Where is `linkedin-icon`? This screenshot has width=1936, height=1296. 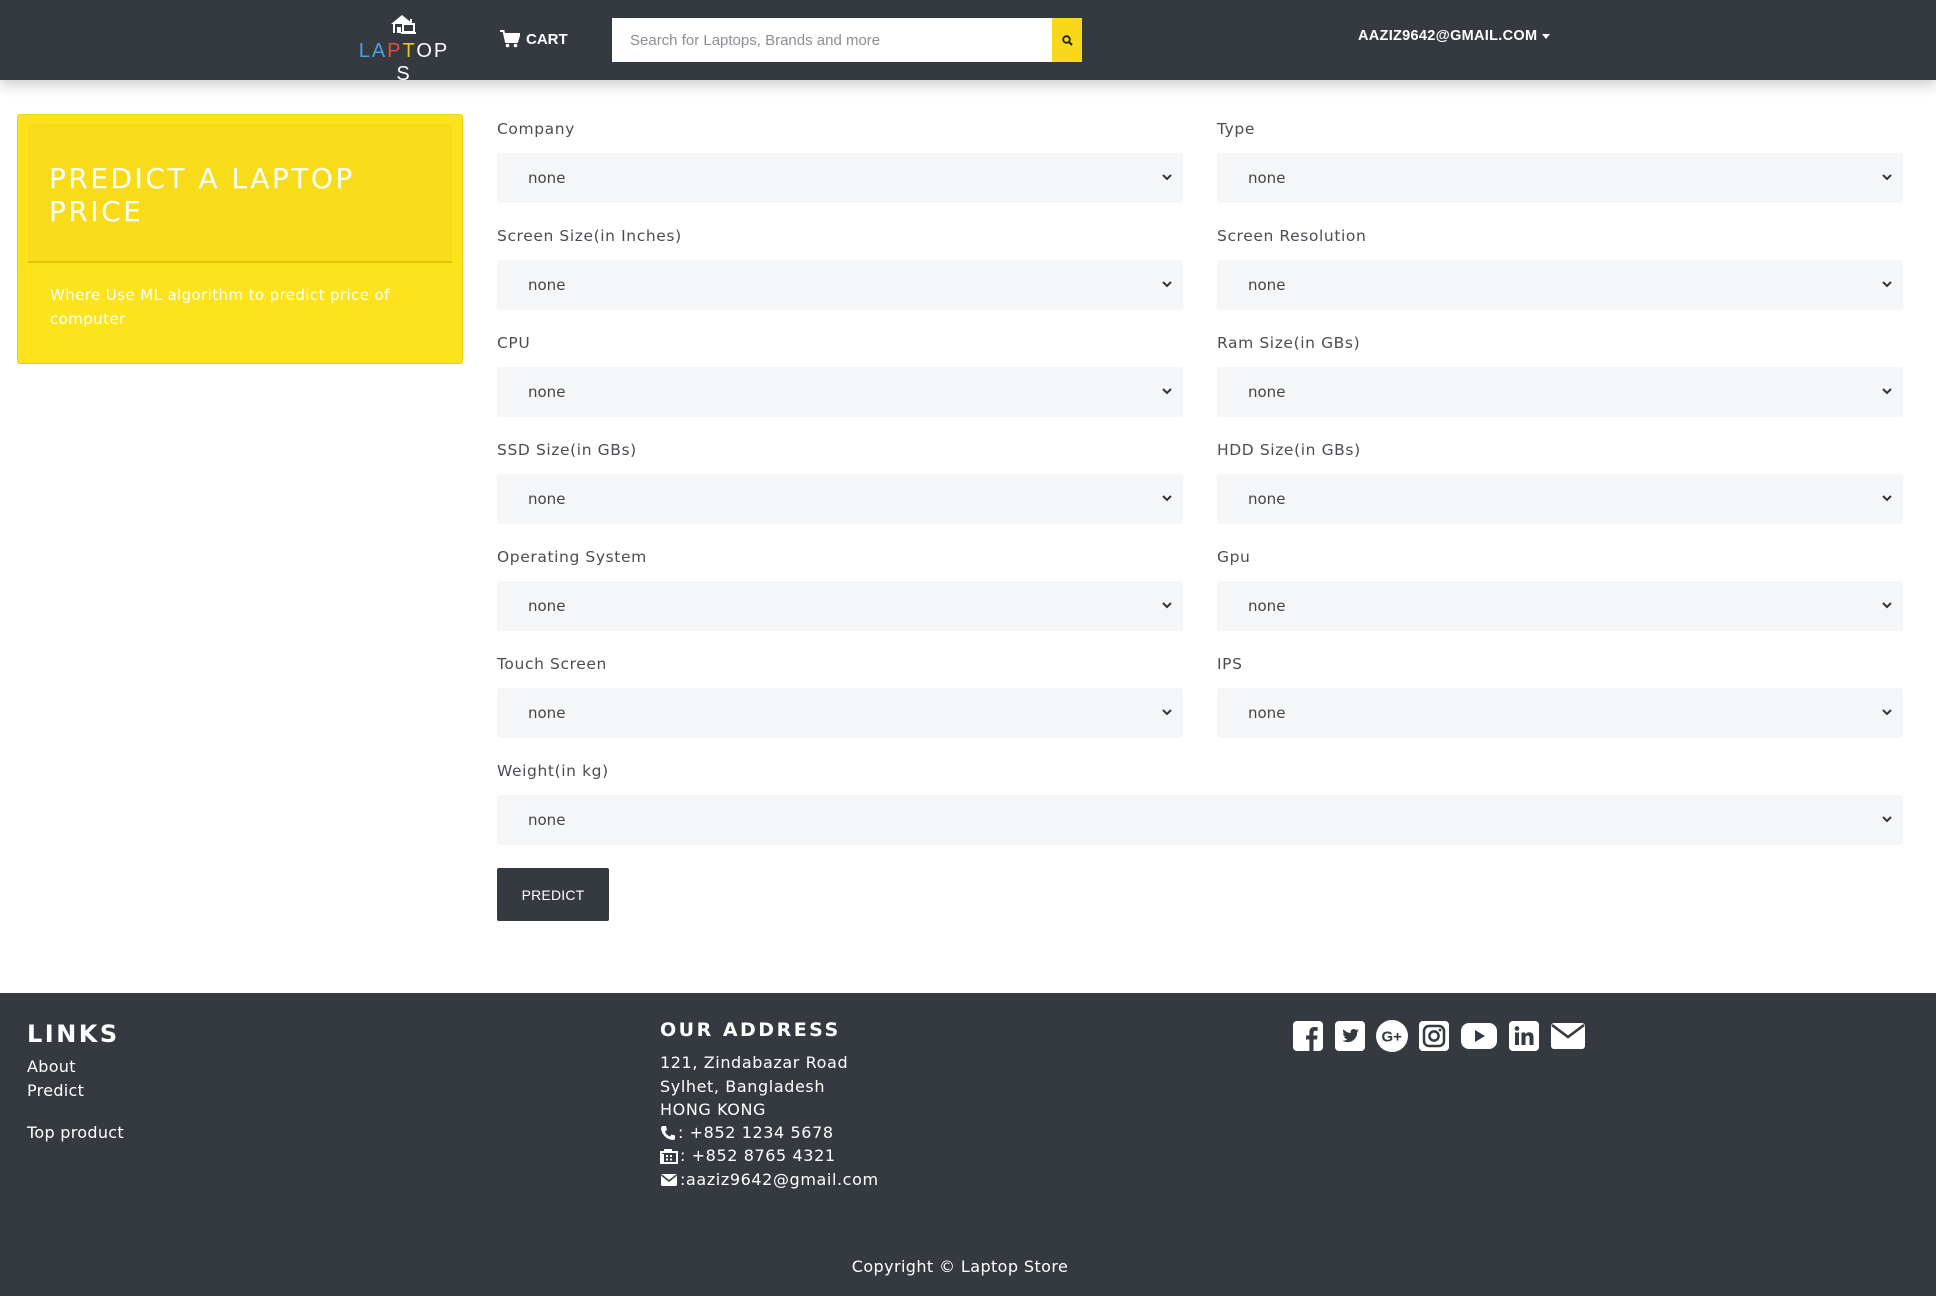 linkedin-icon is located at coordinates (1524, 1036).